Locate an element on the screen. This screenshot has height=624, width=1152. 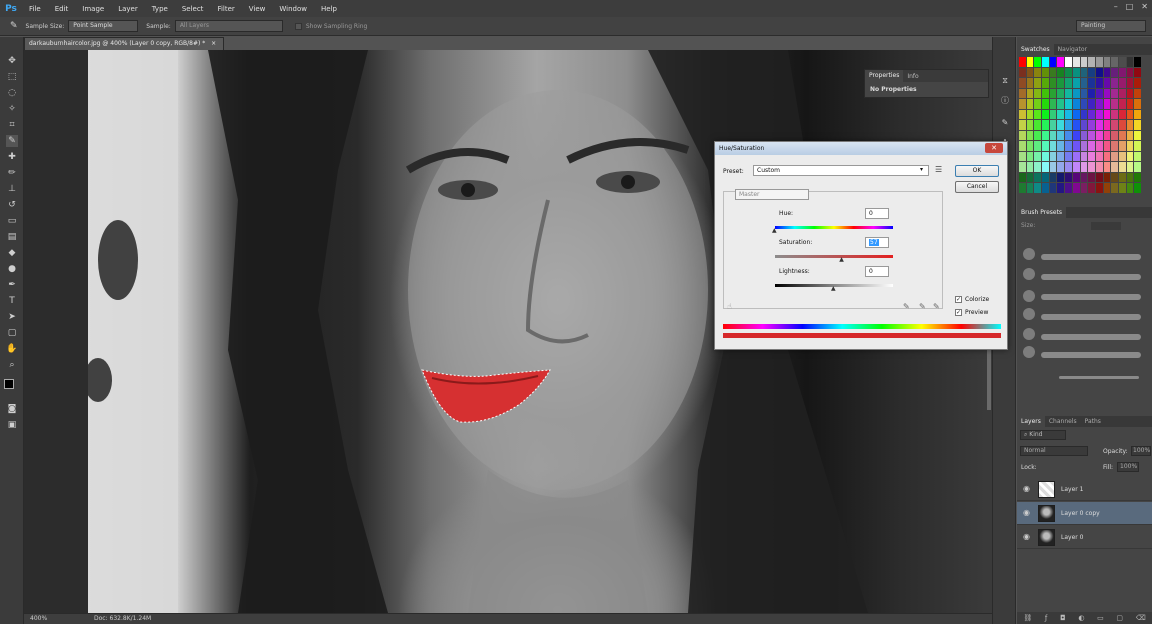
layer-row: ◉ Layer 0 copy is located at coordinates (1084, 513).